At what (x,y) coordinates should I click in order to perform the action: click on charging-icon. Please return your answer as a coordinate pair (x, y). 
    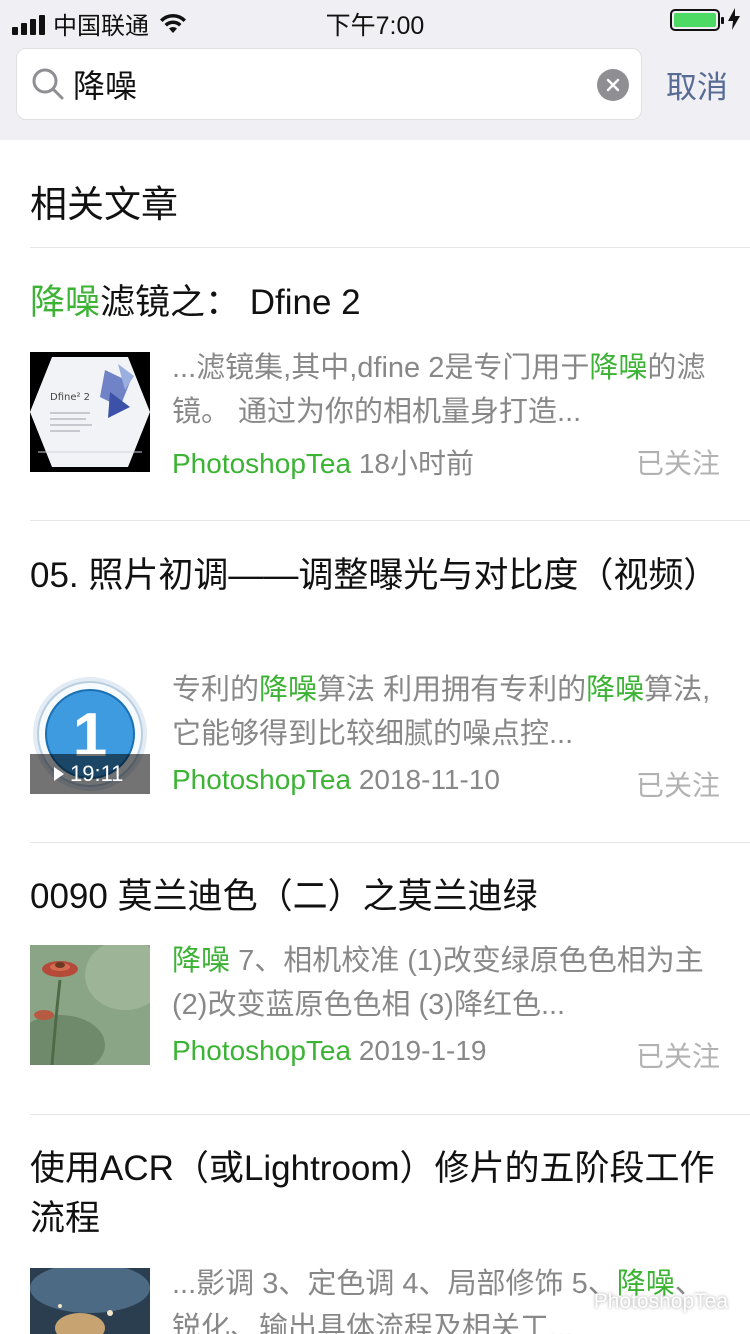
    Looking at the image, I should click on (734, 19).